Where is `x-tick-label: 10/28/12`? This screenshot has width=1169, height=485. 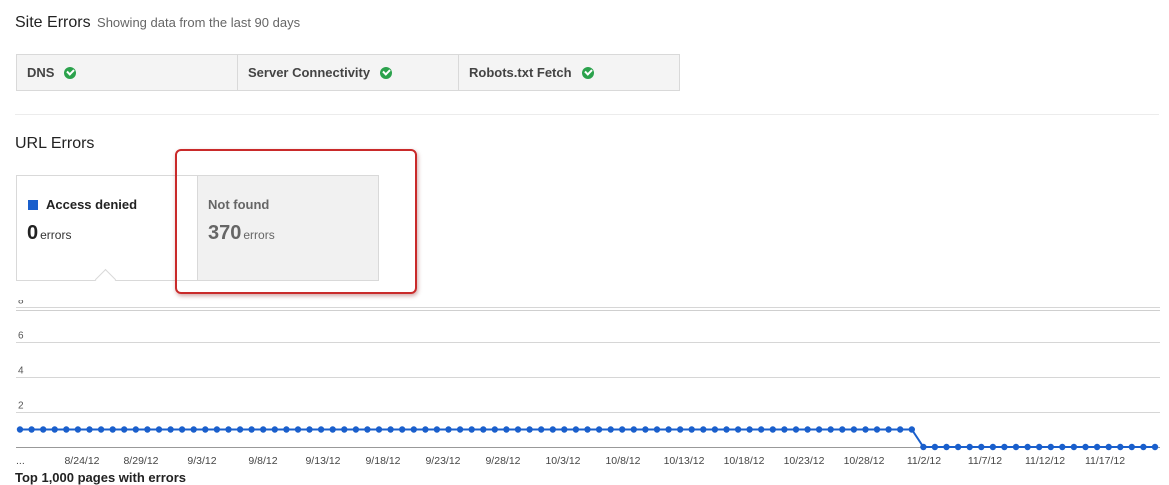 x-tick-label: 10/28/12 is located at coordinates (864, 461).